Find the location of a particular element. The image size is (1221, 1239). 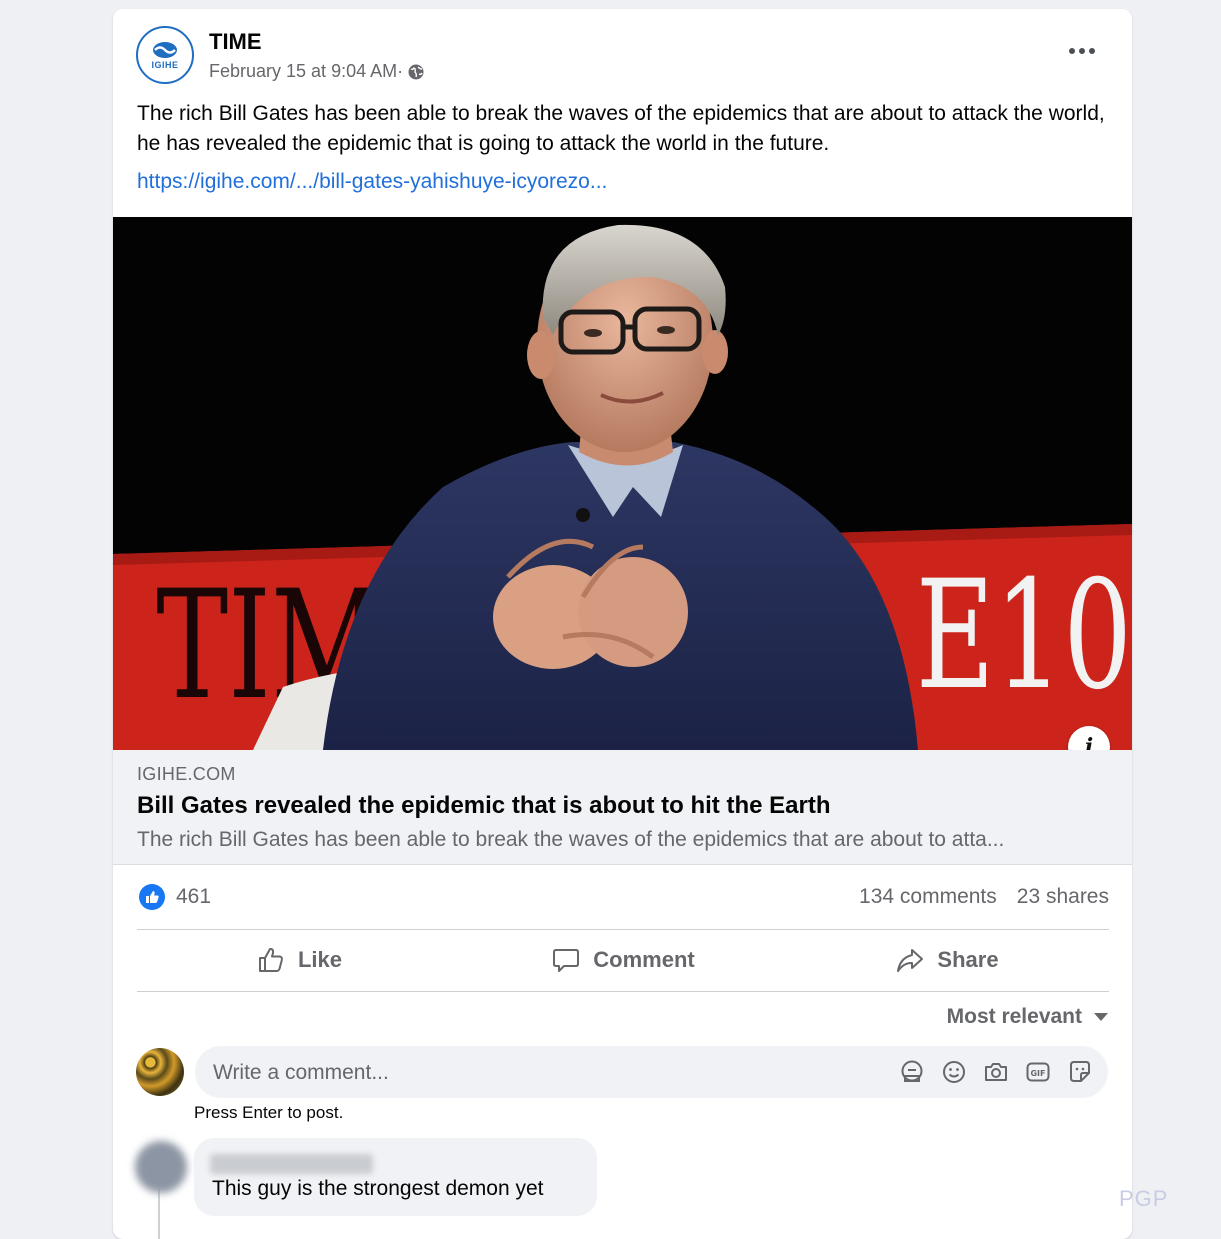

svg-text: GIF is located at coordinates (1037, 1073).